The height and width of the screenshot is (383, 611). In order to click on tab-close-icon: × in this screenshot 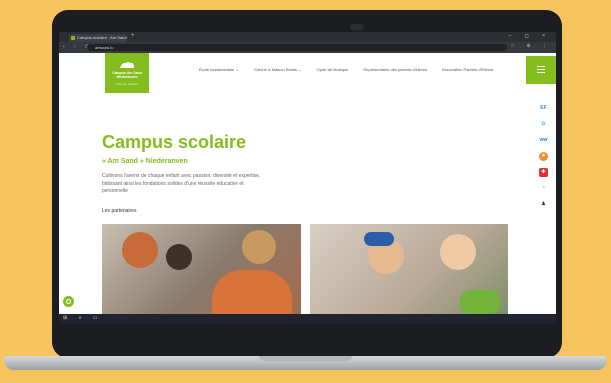, I will do `click(122, 37)`.